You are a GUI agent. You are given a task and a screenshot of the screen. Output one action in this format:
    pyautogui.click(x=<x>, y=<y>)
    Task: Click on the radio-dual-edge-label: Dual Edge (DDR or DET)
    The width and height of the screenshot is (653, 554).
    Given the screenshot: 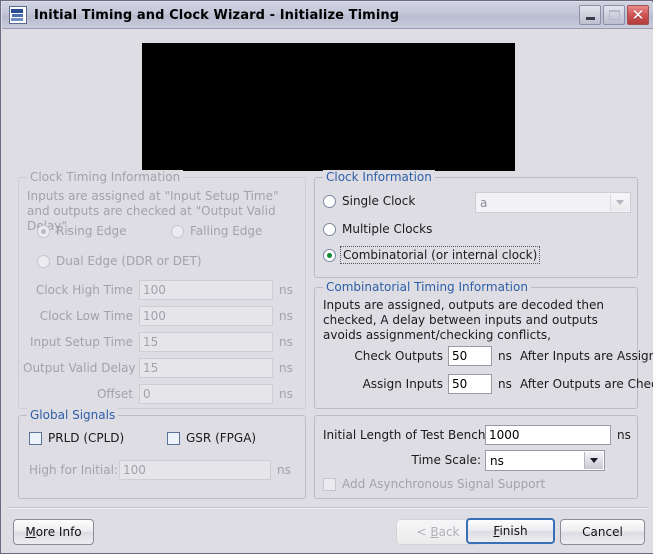 What is the action you would take?
    pyautogui.click(x=129, y=261)
    